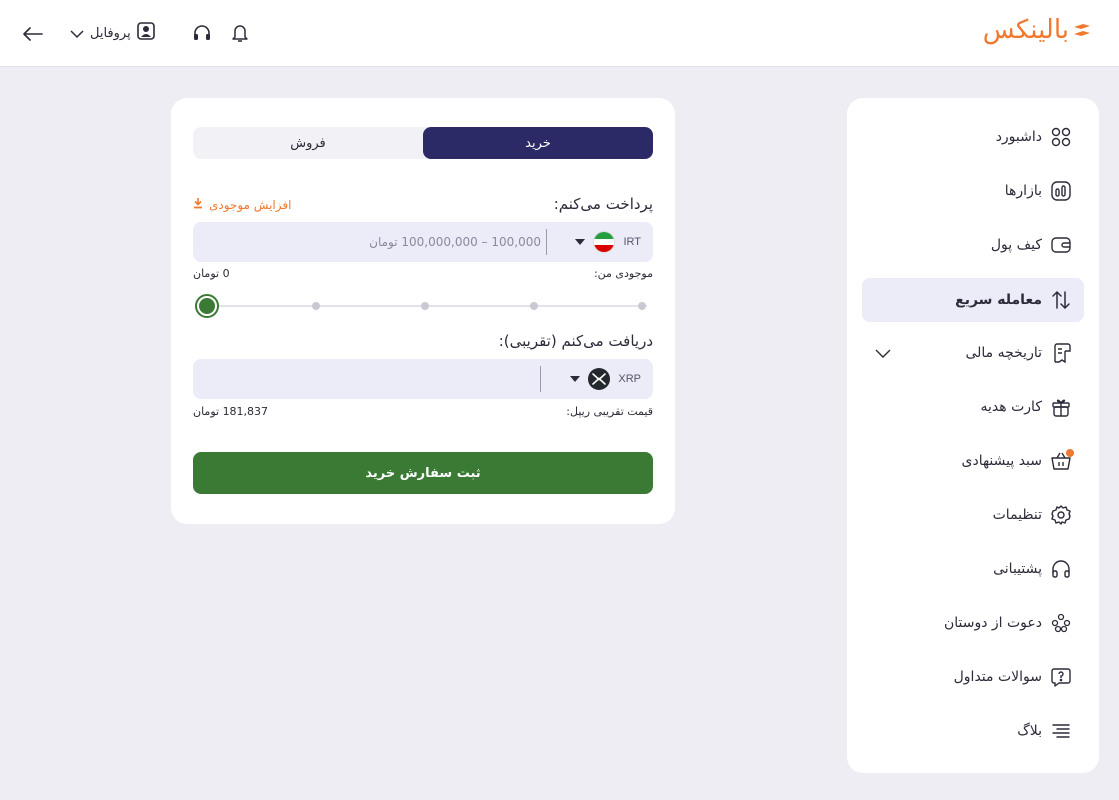 Image resolution: width=1119 pixels, height=800 pixels. I want to click on add-balance-link: افزایش موجودی, so click(242, 204).